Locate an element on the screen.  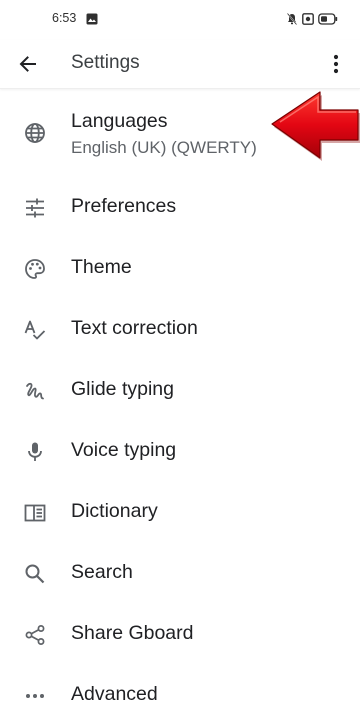
pointer-arrow-icon is located at coordinates (315, 126).